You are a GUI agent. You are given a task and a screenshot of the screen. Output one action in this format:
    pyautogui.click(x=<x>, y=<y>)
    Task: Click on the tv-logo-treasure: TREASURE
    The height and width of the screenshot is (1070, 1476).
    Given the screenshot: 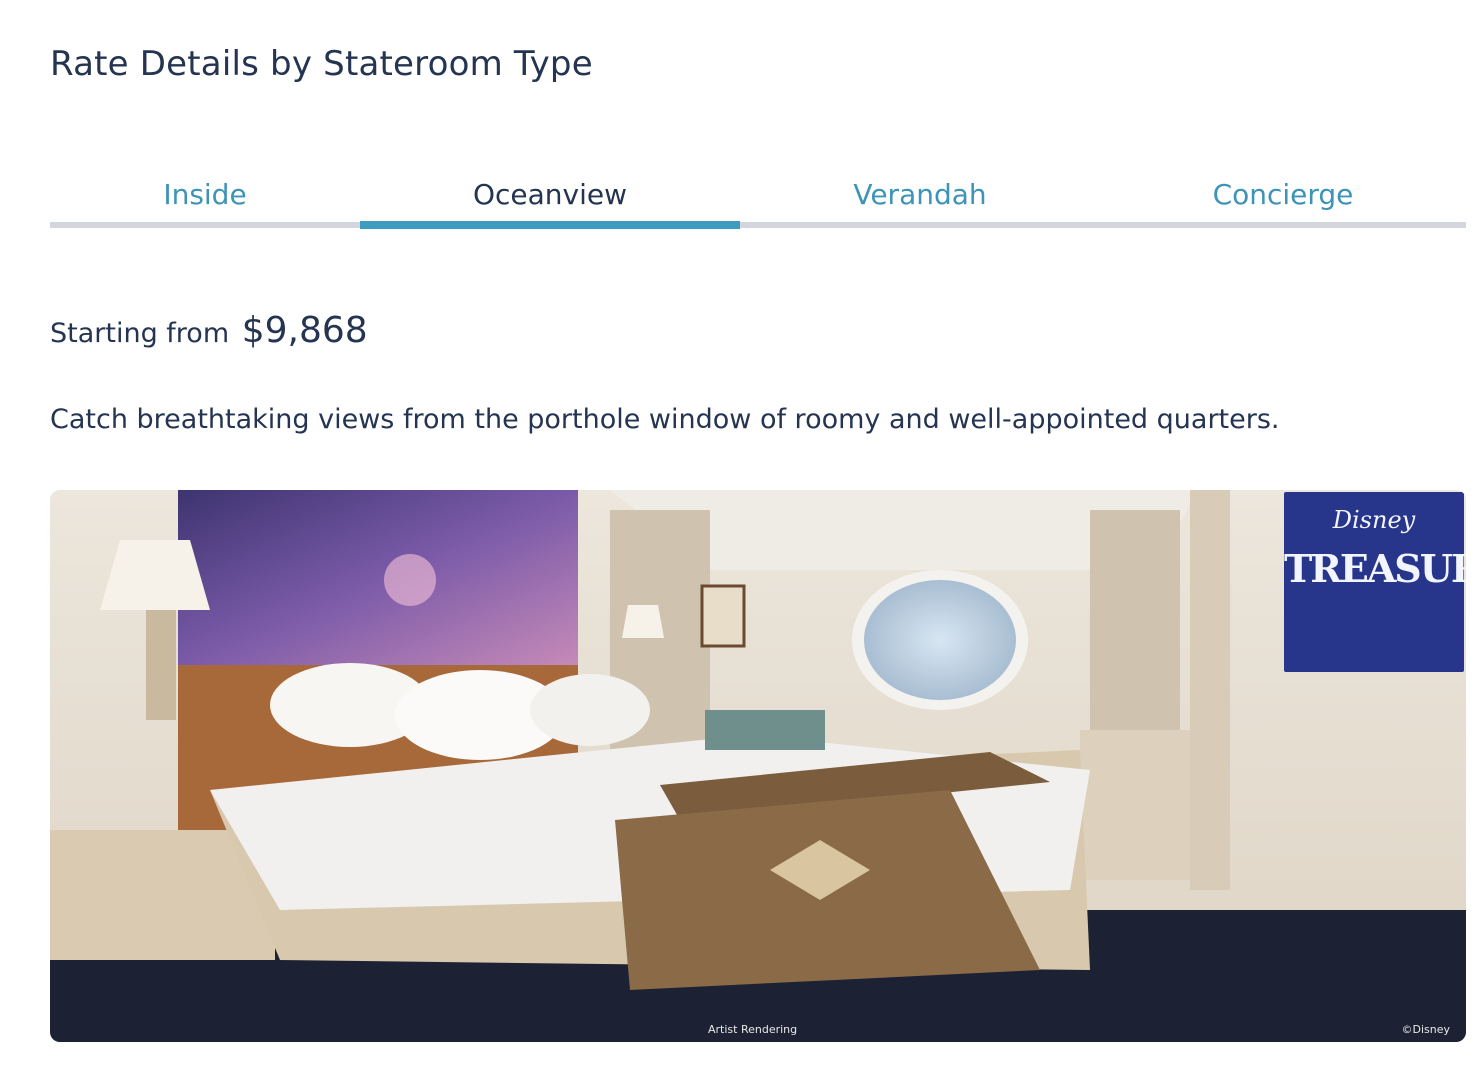 What is the action you would take?
    pyautogui.click(x=1375, y=568)
    